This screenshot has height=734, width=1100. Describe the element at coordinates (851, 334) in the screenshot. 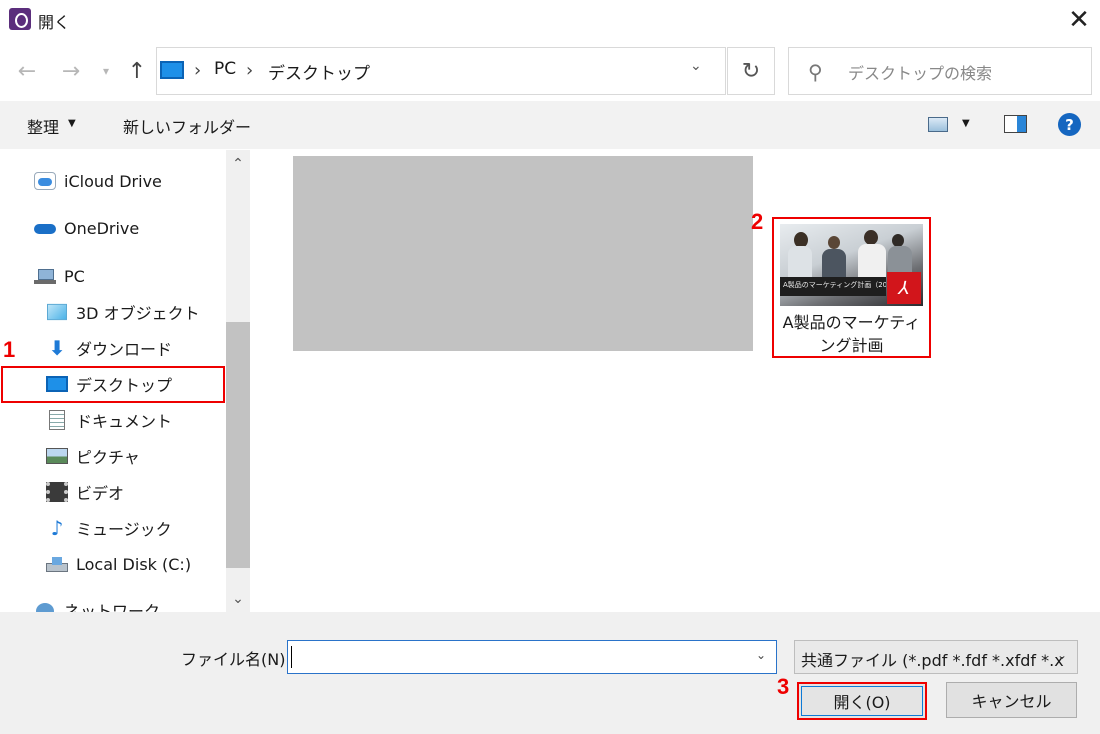

I see `file-name-label: A製品のマーケティング計画` at that location.